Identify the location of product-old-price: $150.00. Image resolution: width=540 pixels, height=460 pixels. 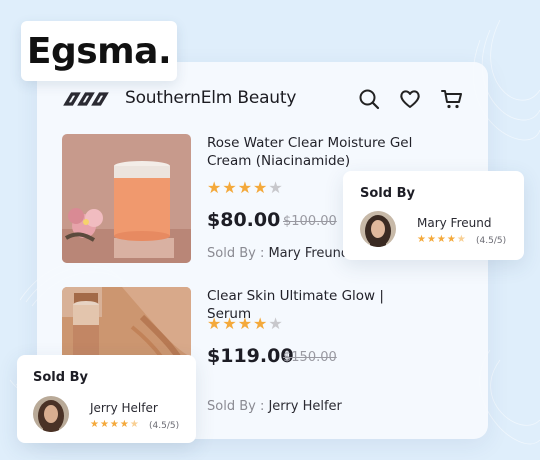
(310, 357).